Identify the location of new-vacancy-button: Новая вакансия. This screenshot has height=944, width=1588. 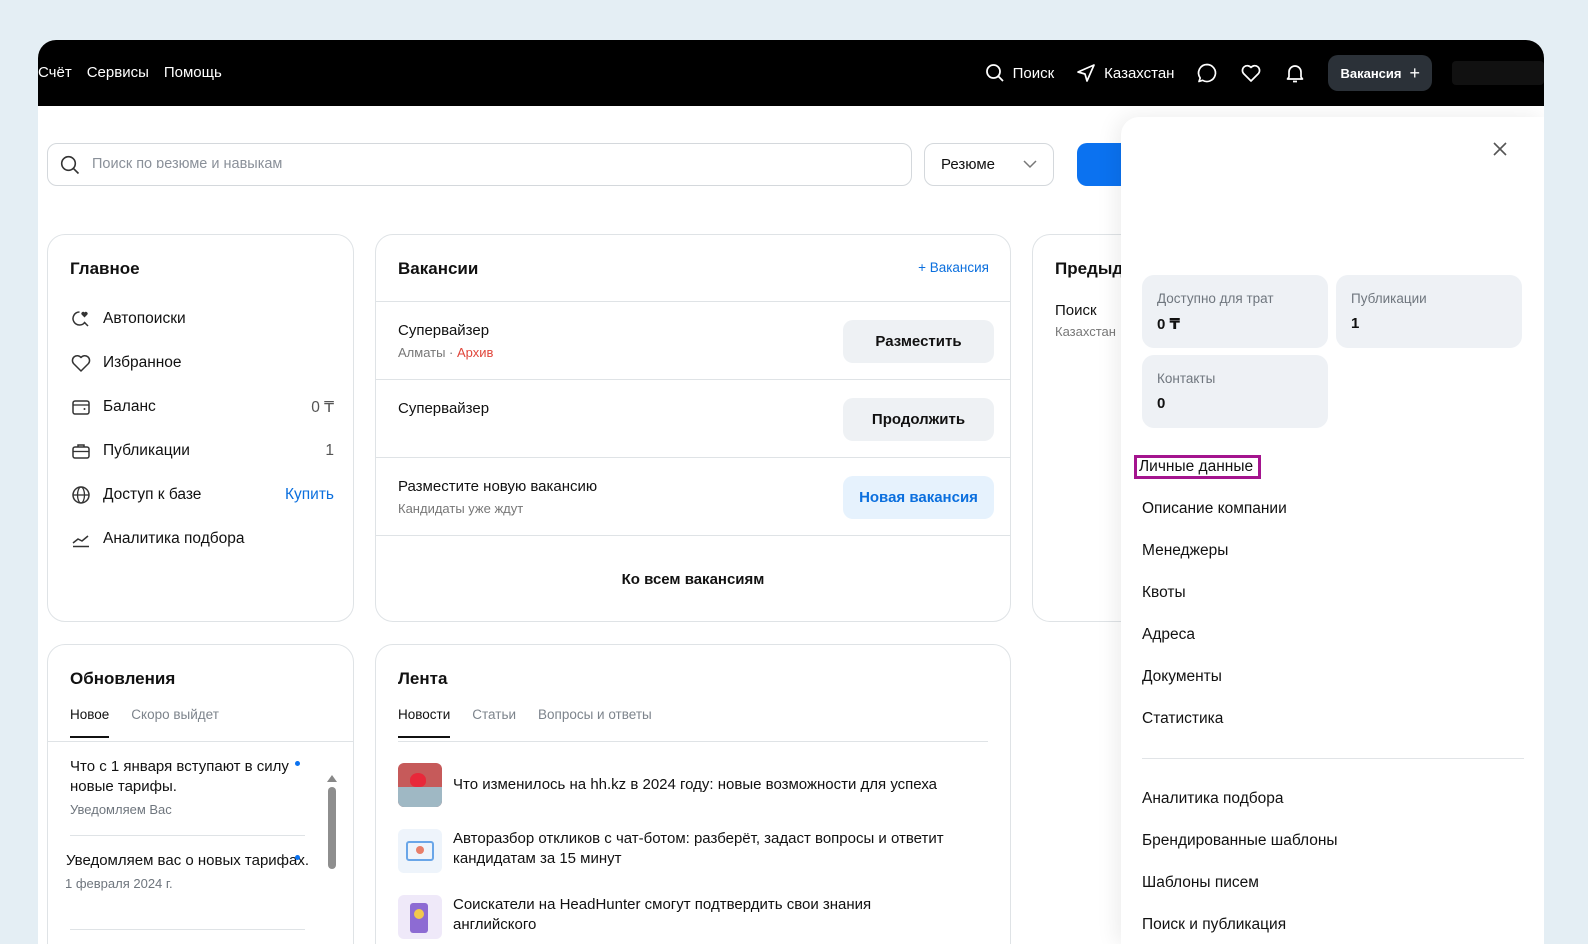
(918, 497).